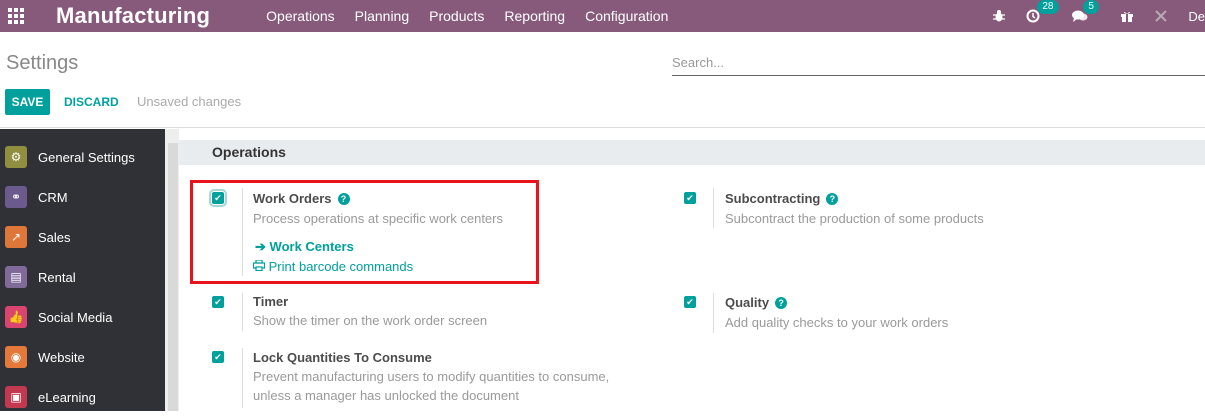 The image size is (1205, 417). What do you see at coordinates (837, 322) in the screenshot?
I see `quality-description: Add quality checks to your work orders` at bounding box center [837, 322].